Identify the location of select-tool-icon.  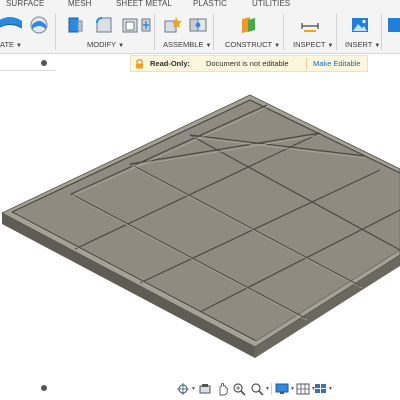
(393, 25).